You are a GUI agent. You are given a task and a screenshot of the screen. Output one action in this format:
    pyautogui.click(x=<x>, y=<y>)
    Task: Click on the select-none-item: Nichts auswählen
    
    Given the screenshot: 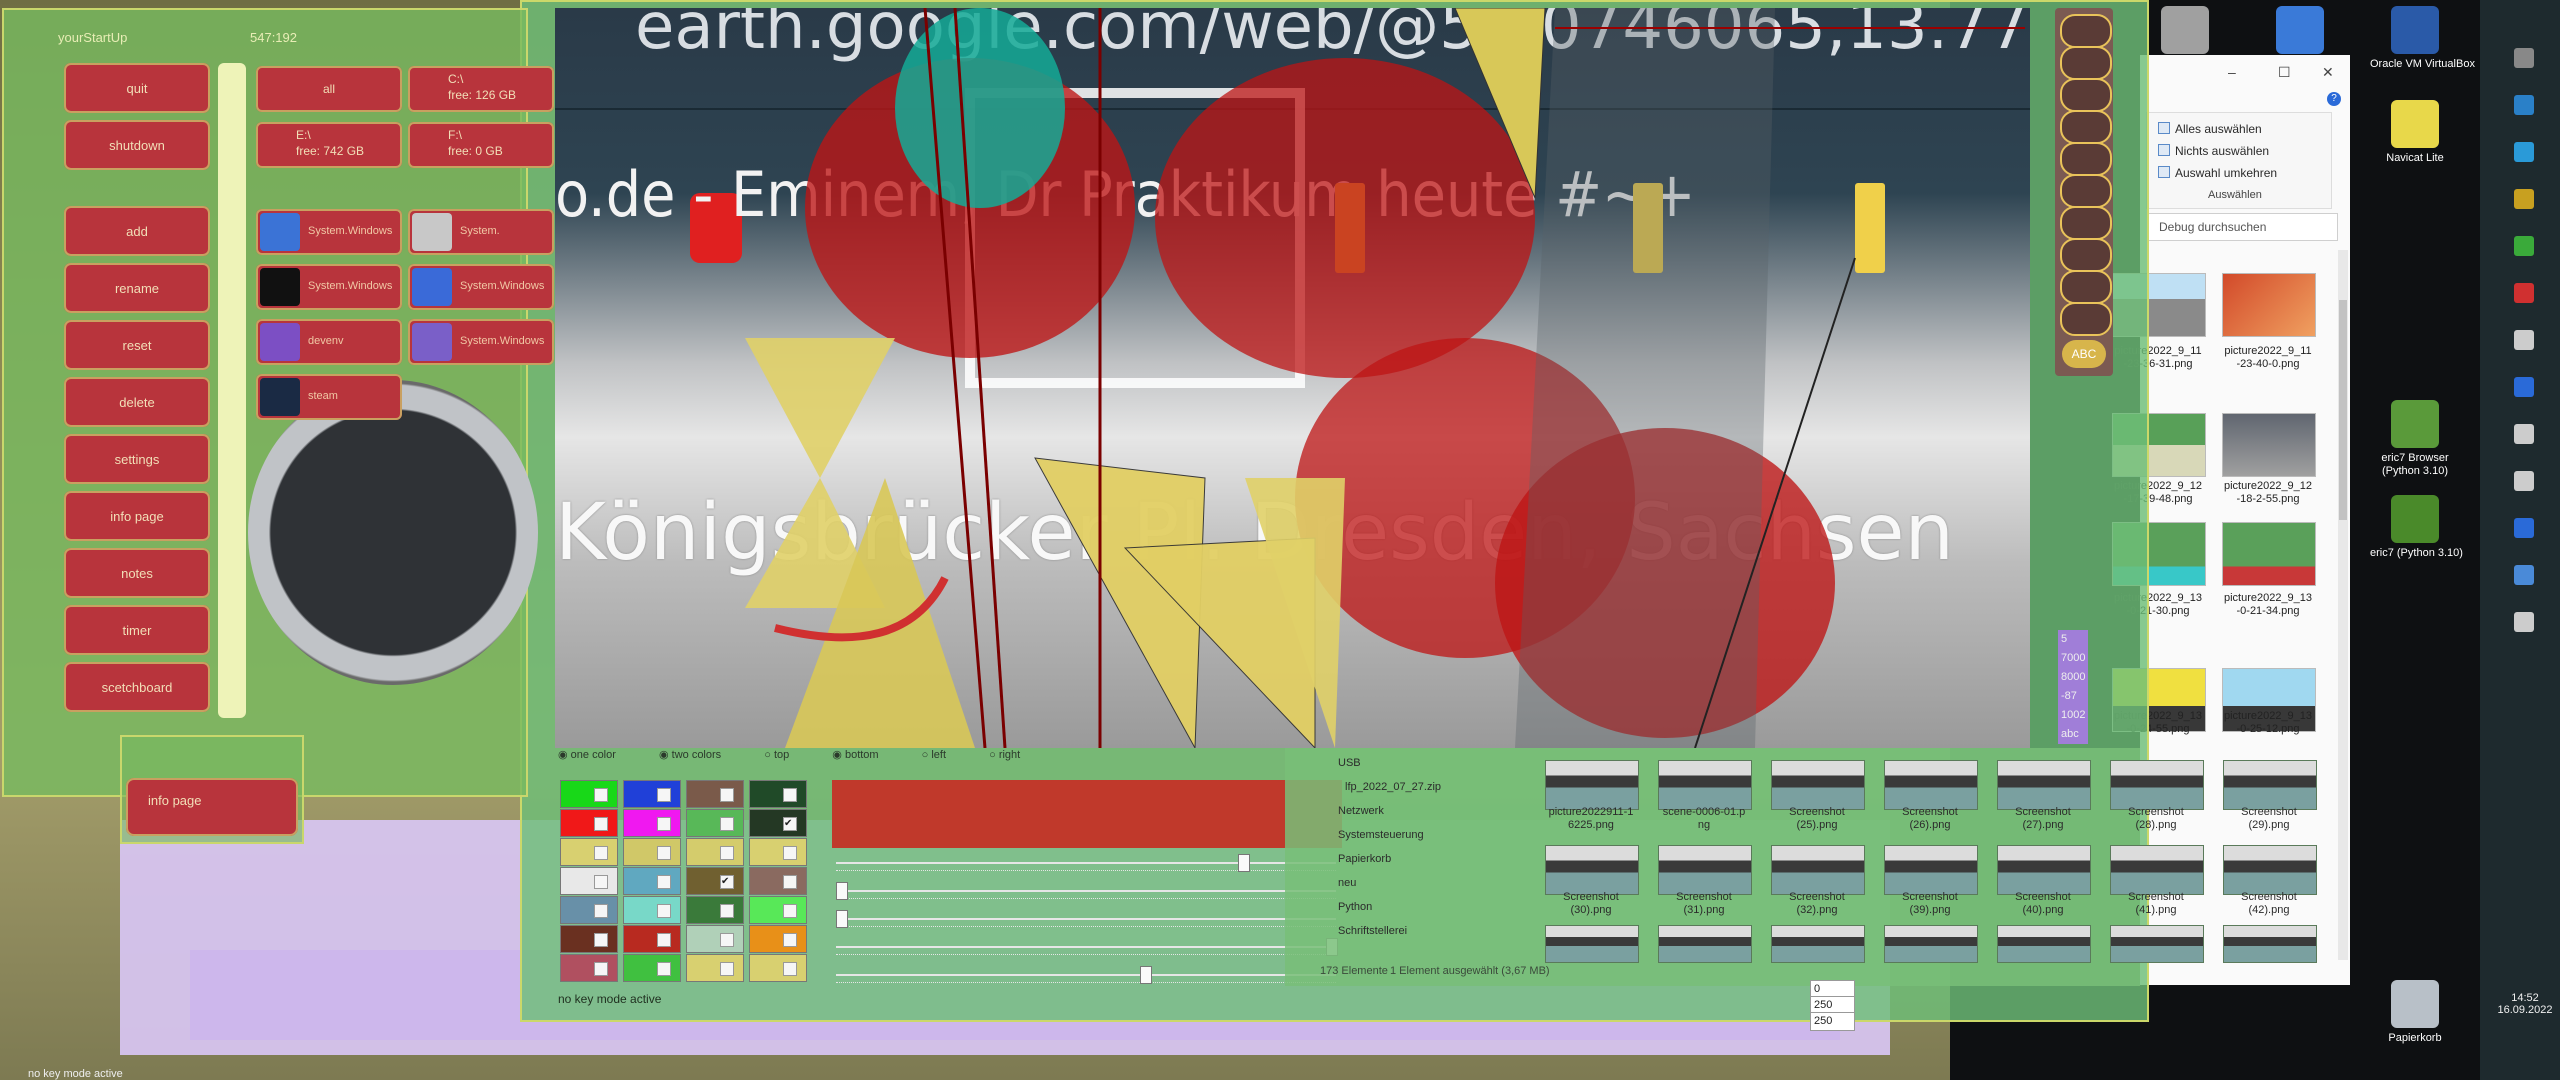 What is the action you would take?
    pyautogui.click(x=2213, y=151)
    